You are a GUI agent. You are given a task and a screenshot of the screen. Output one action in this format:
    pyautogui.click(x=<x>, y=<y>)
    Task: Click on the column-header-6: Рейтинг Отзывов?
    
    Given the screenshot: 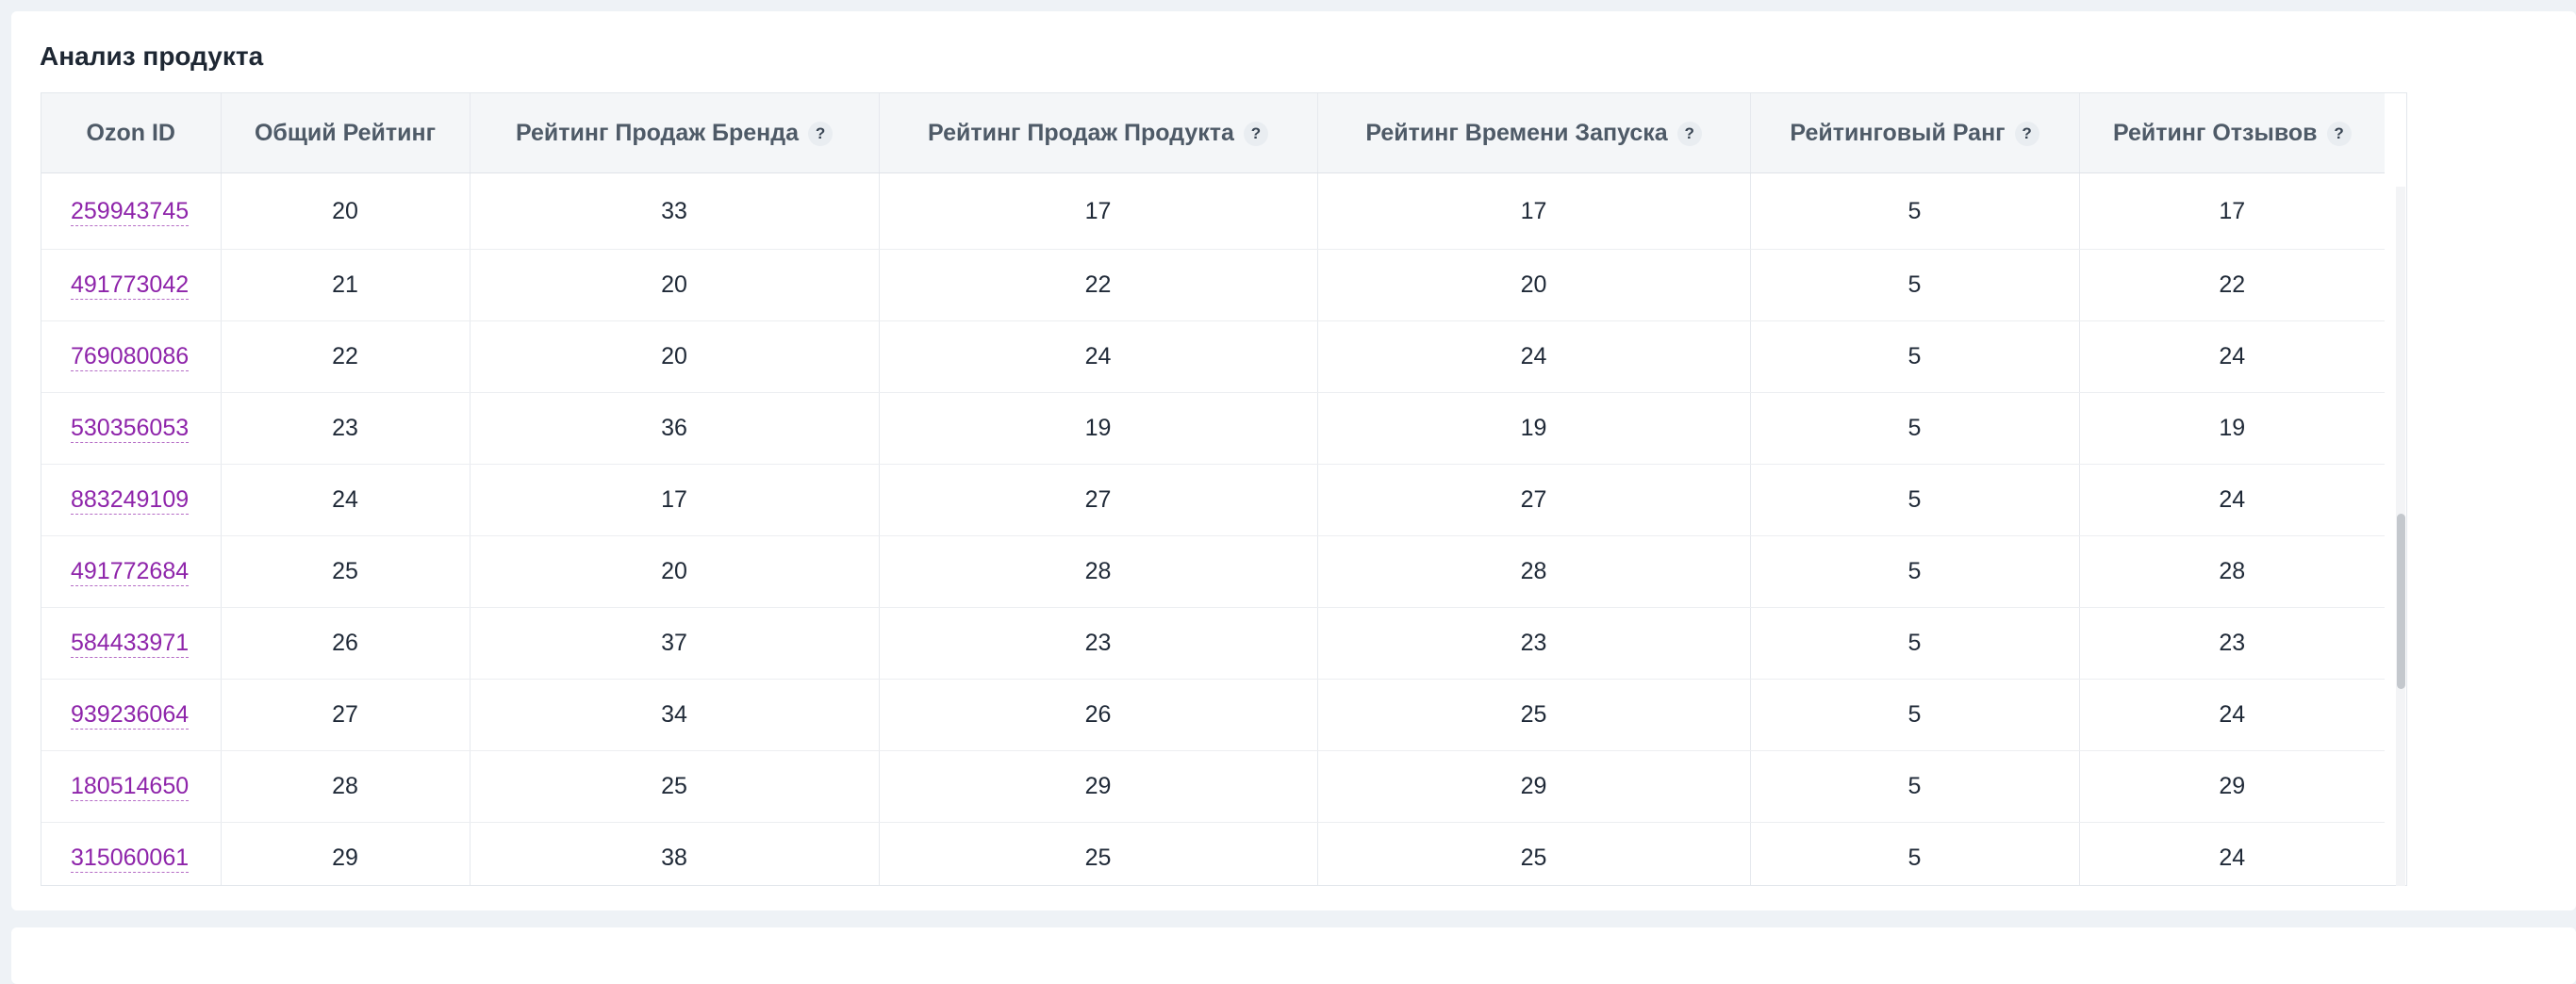 What is the action you would take?
    pyautogui.click(x=2232, y=133)
    